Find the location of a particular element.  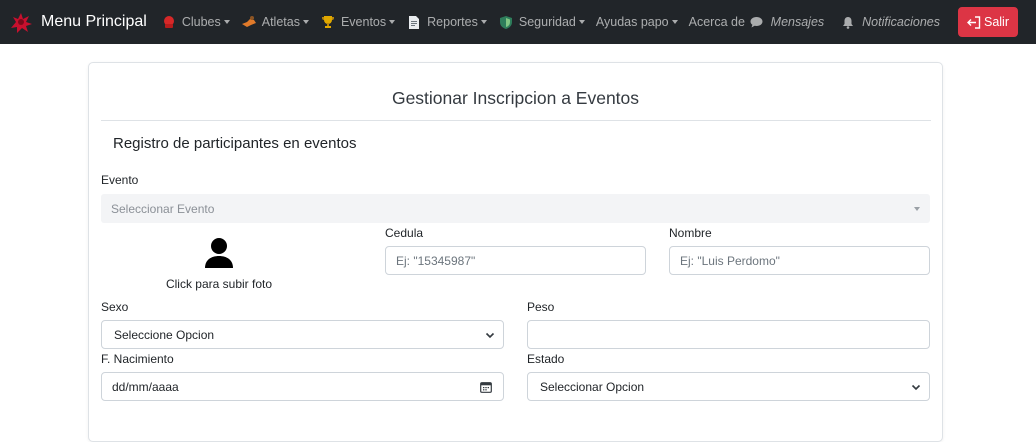

nav-seguridad: Seguridad is located at coordinates (541, 22).